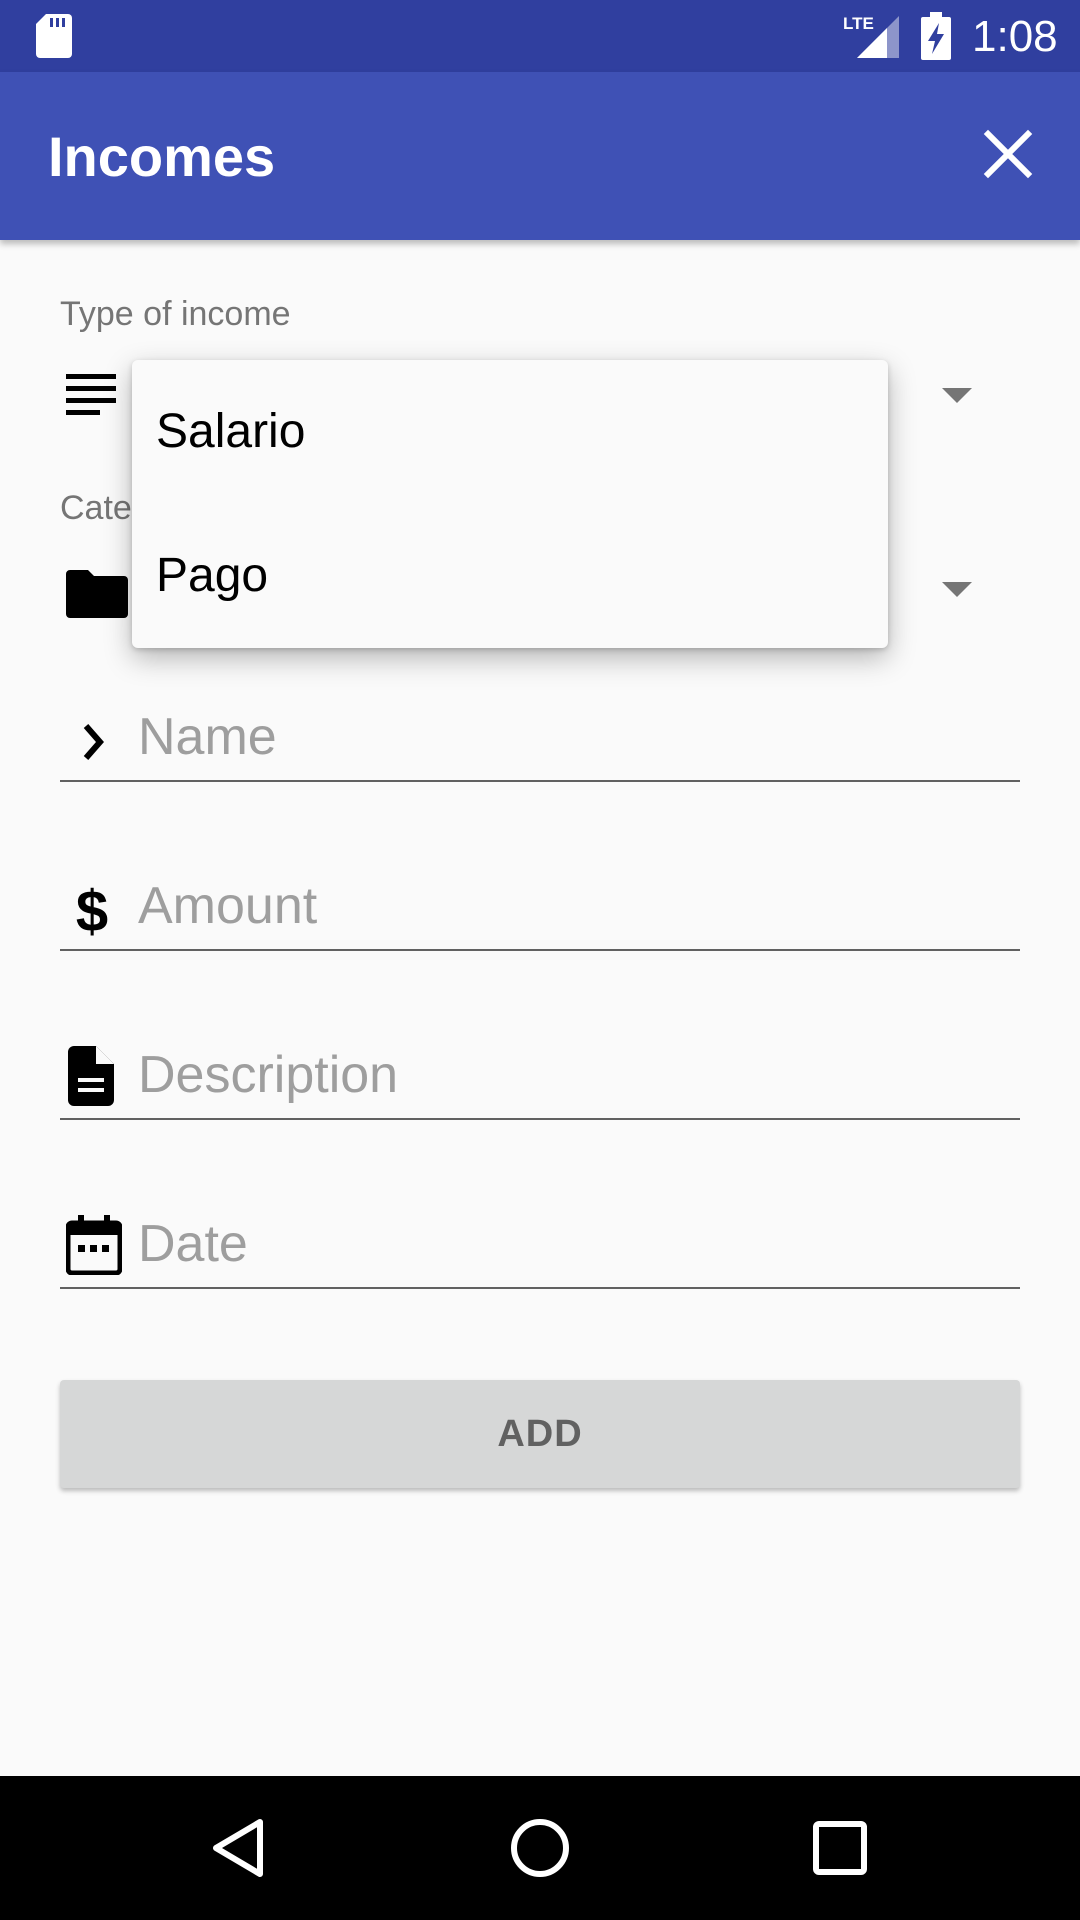 This screenshot has height=1920, width=1080. I want to click on dollar-icon: $, so click(92, 911).